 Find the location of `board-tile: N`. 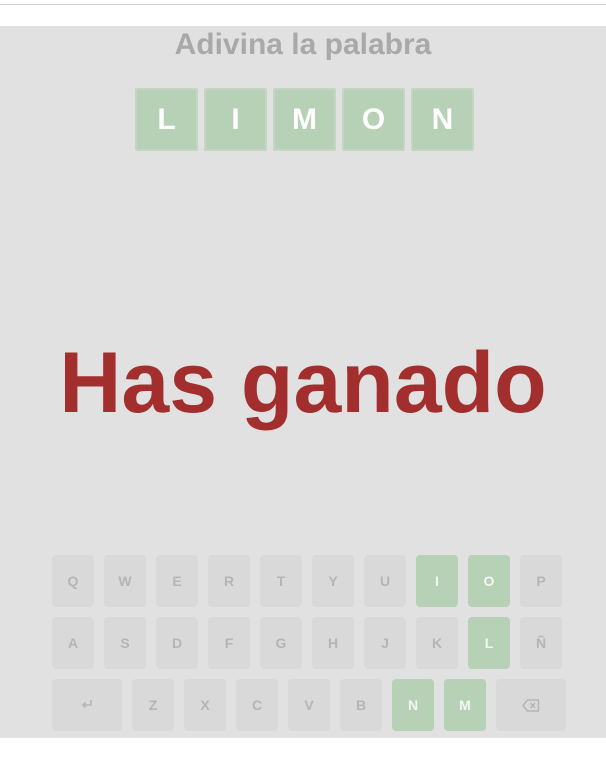

board-tile: N is located at coordinates (442, 119).